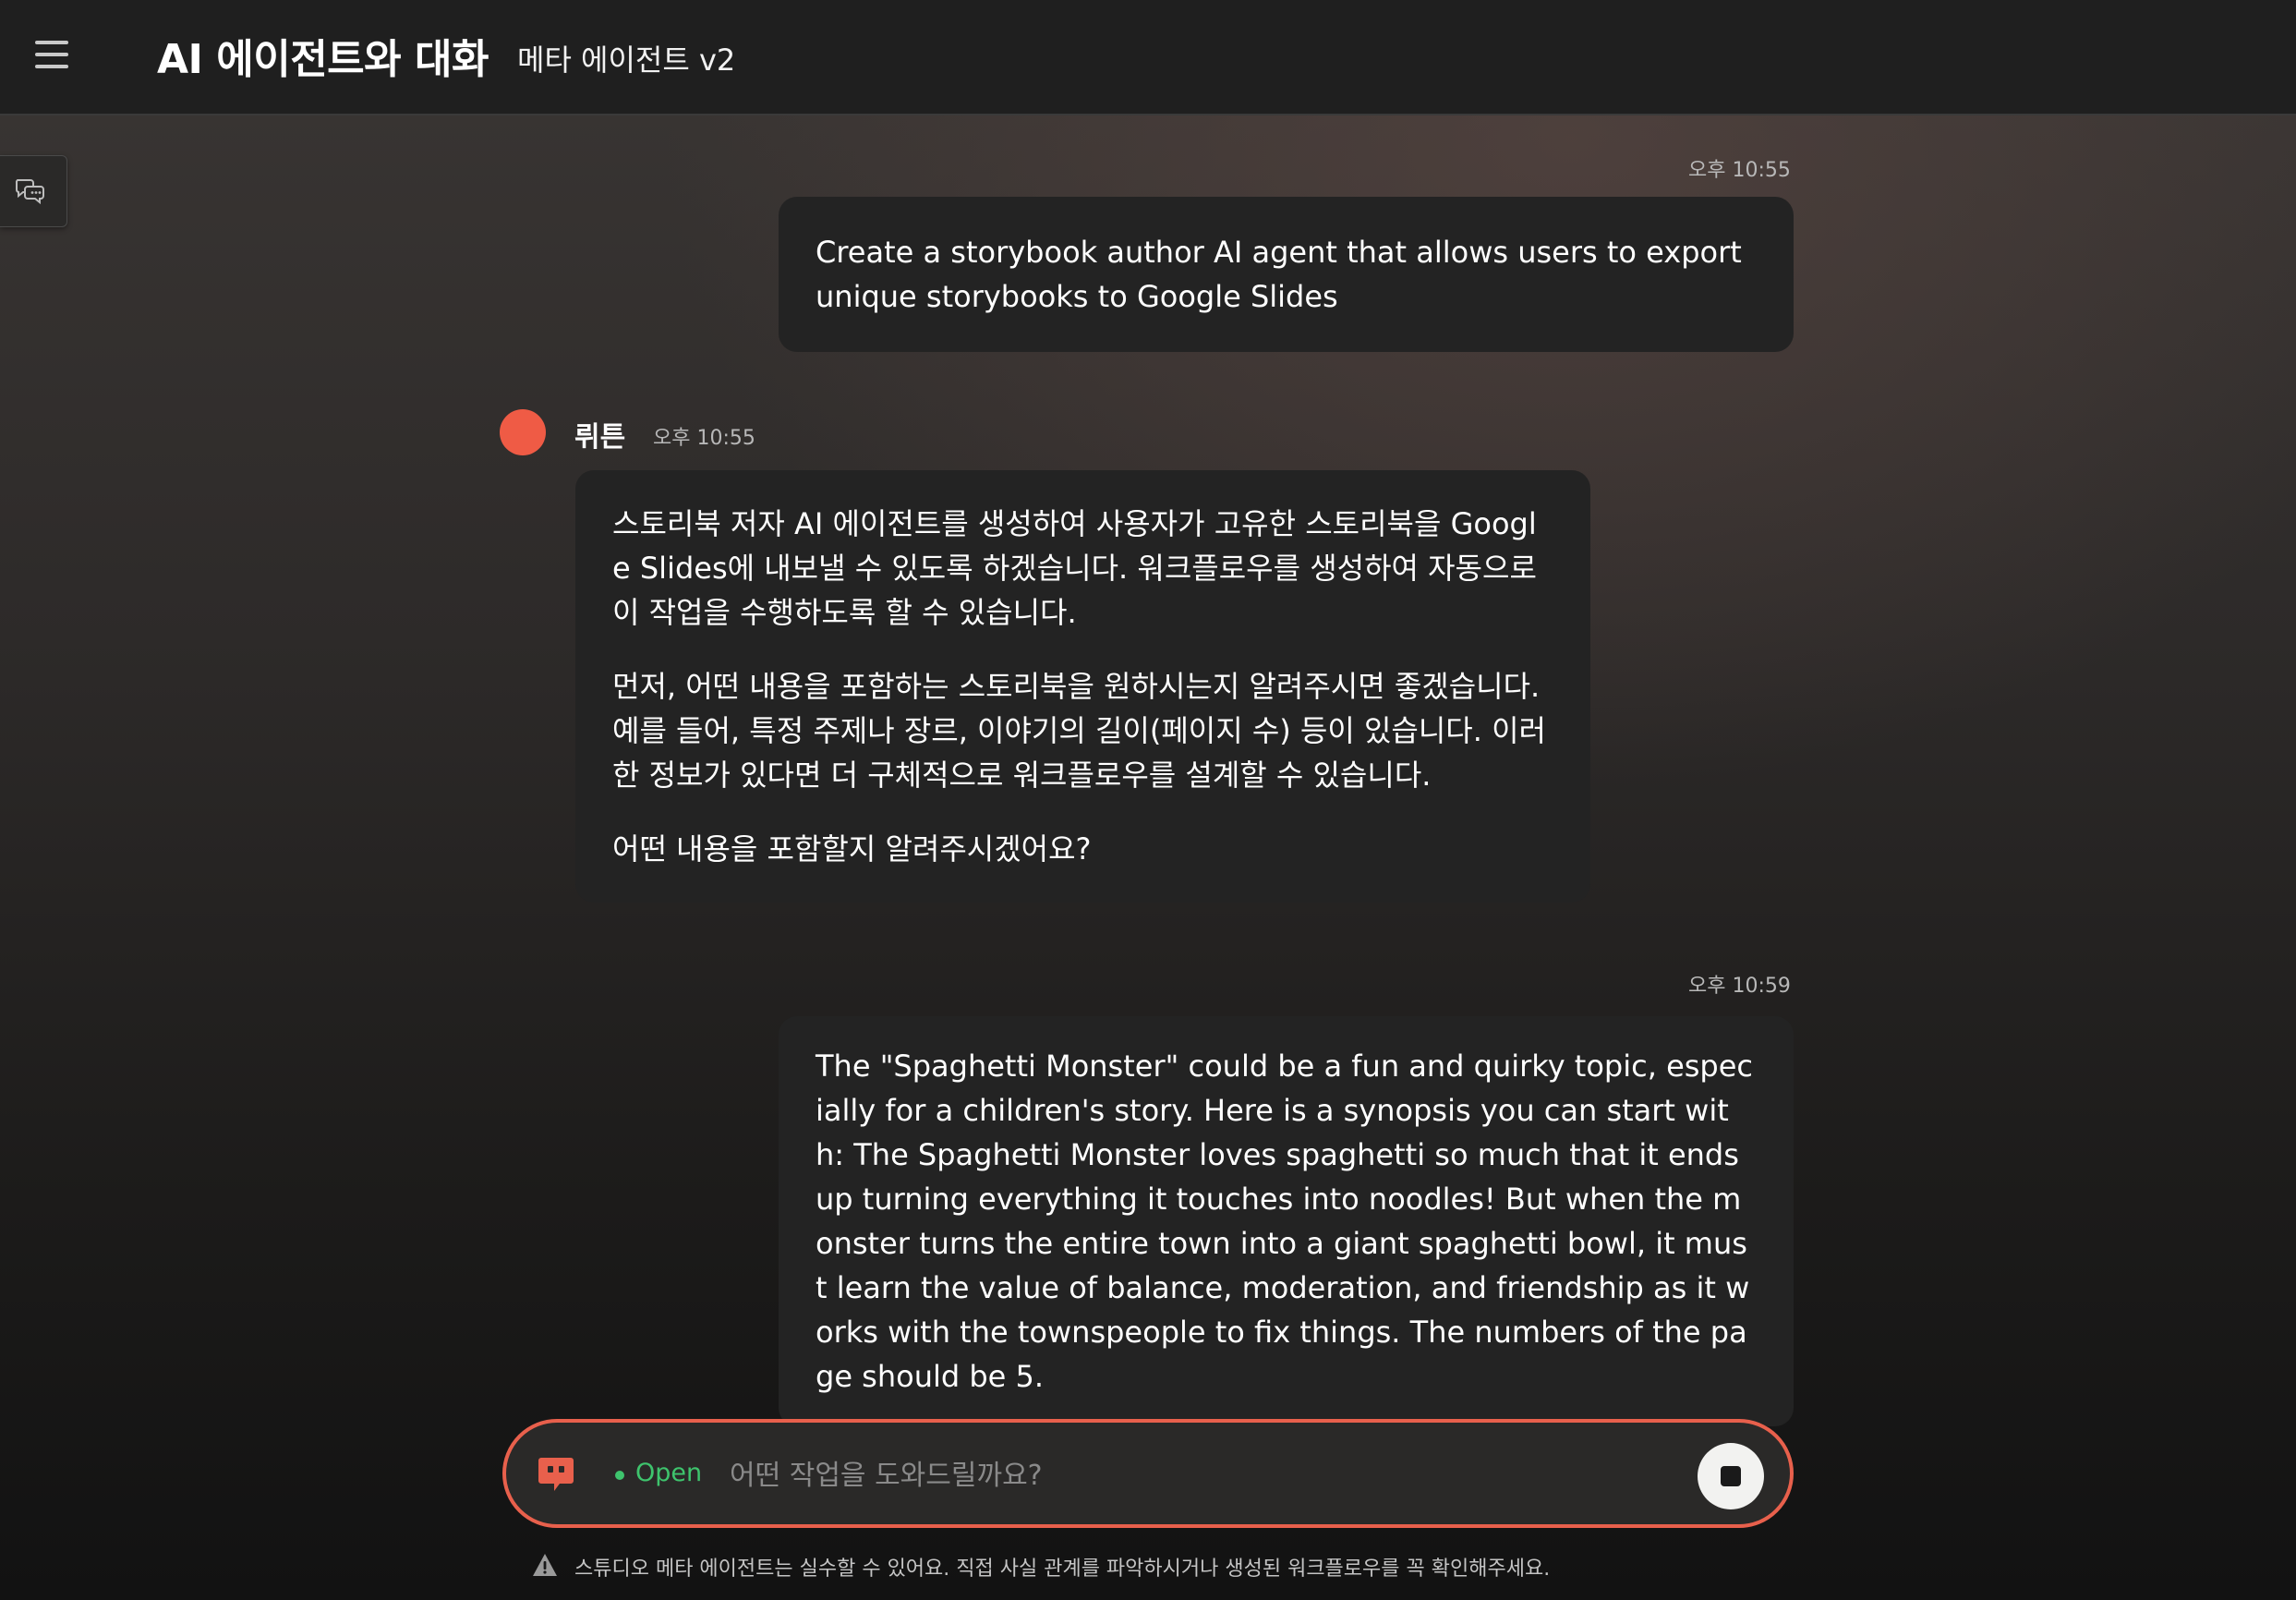 The image size is (2296, 1600). What do you see at coordinates (1191, 1475) in the screenshot?
I see `message-input` at bounding box center [1191, 1475].